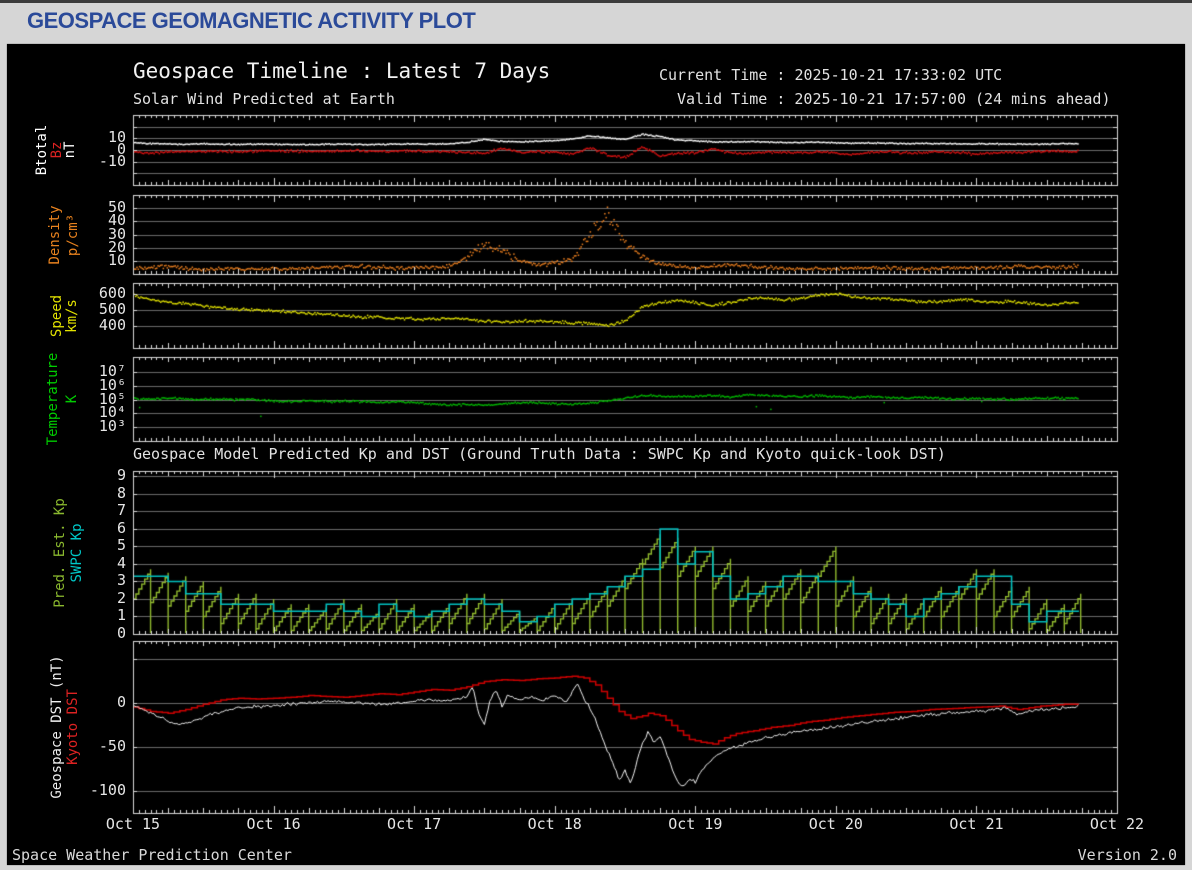  Describe the element at coordinates (112, 324) in the screenshot. I see `y-tick-label: 400` at that location.